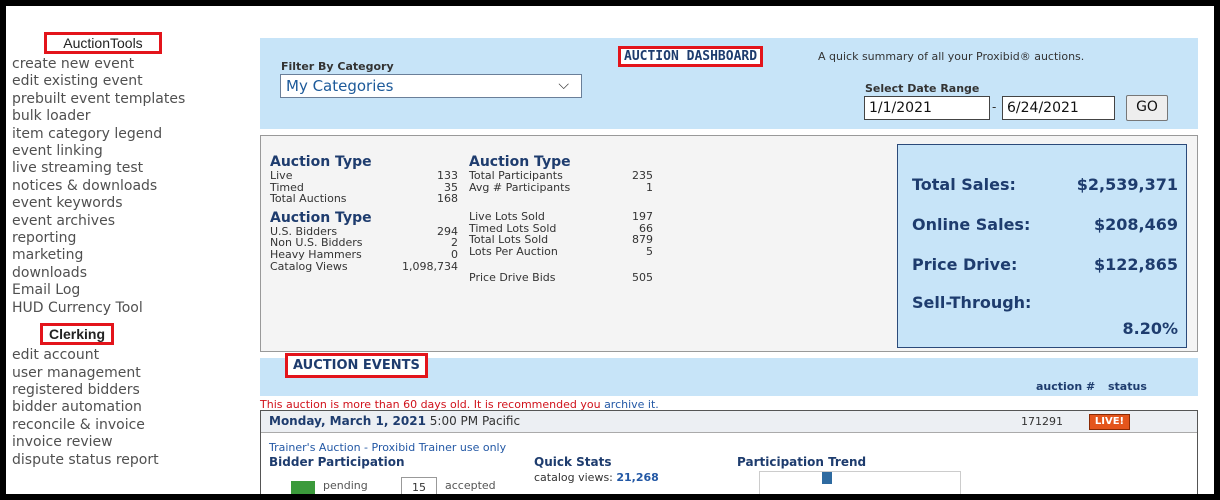 The image size is (1220, 500). Describe the element at coordinates (127, 151) in the screenshot. I see `auction-tools-link: event linking` at that location.